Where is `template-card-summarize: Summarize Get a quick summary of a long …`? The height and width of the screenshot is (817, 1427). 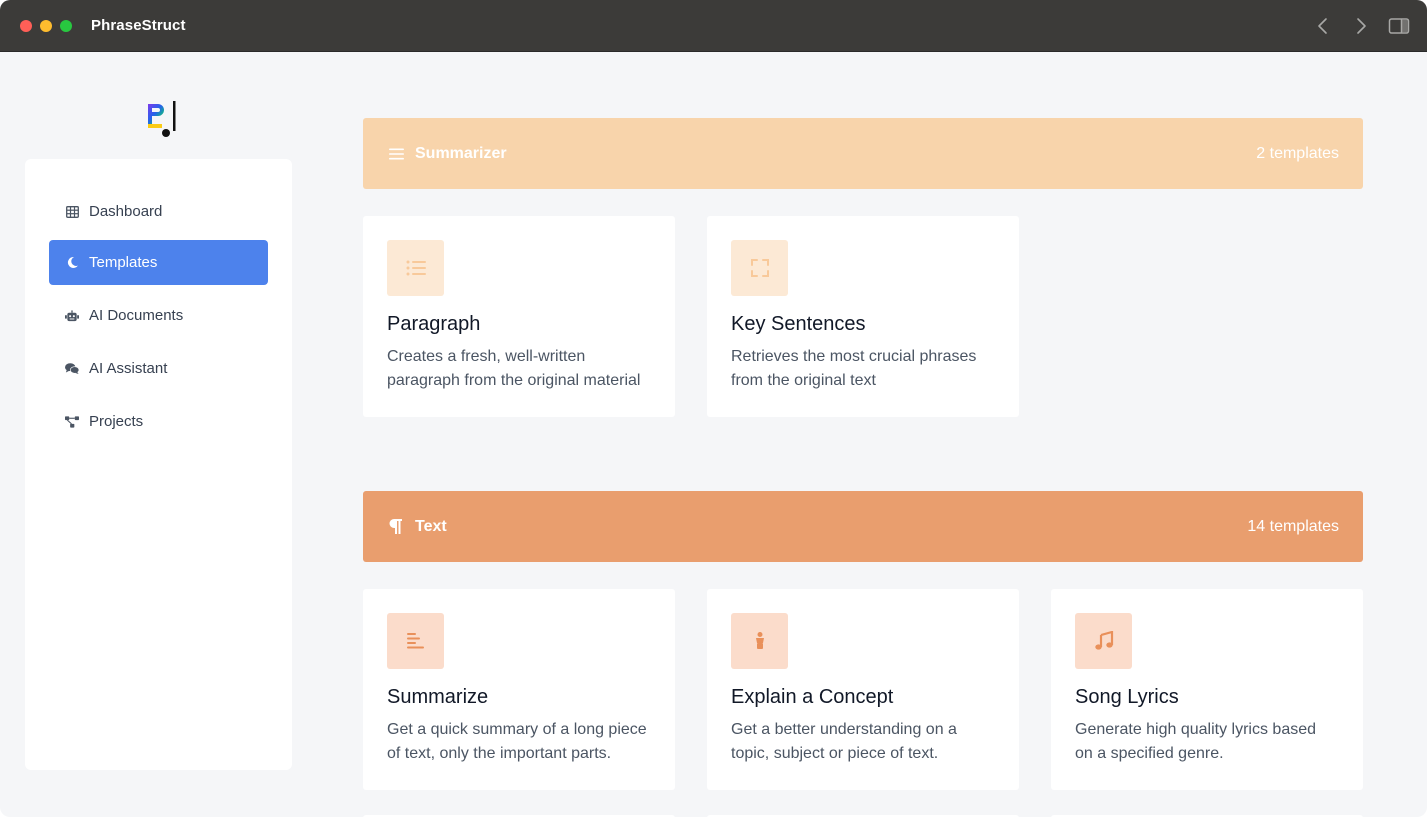
template-card-summarize: Summarize Get a quick summary of a long … is located at coordinates (519, 689).